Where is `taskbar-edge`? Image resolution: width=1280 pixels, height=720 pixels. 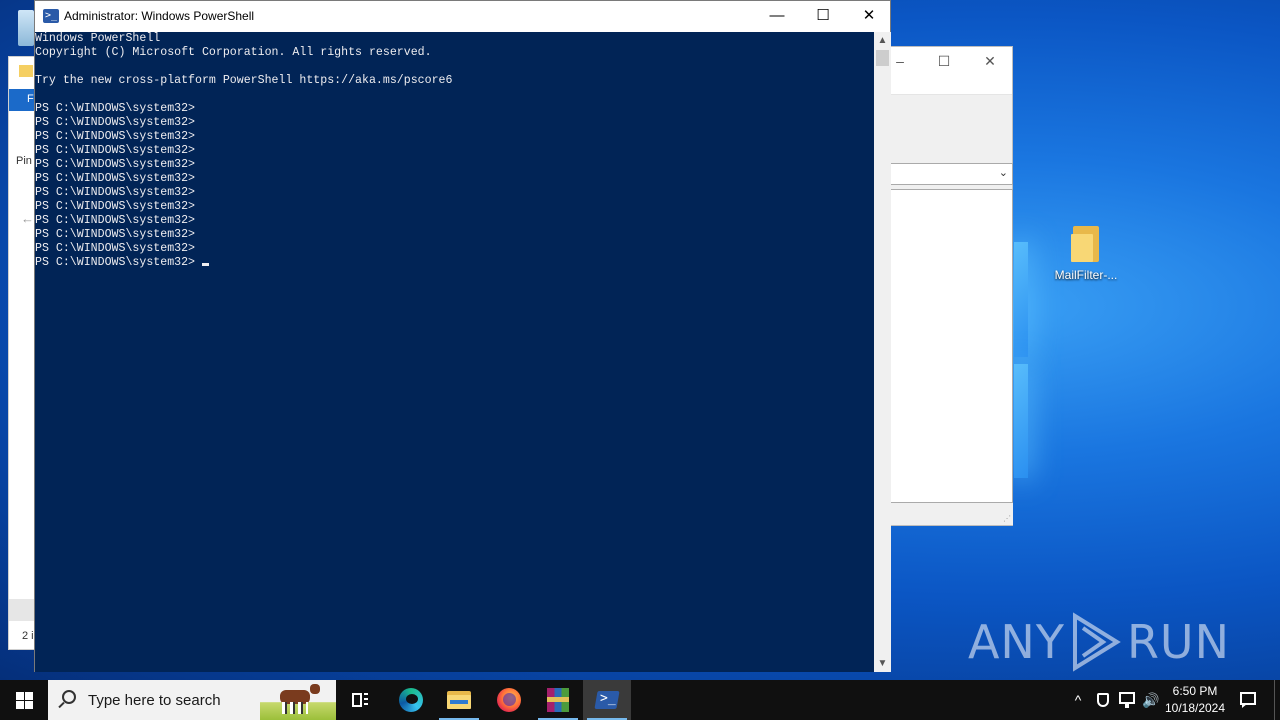 taskbar-edge is located at coordinates (411, 700).